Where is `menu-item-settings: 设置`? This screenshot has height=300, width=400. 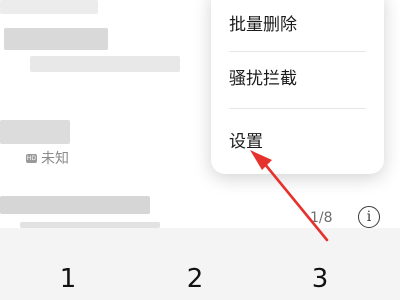
menu-item-settings: 设置 is located at coordinates (246, 139).